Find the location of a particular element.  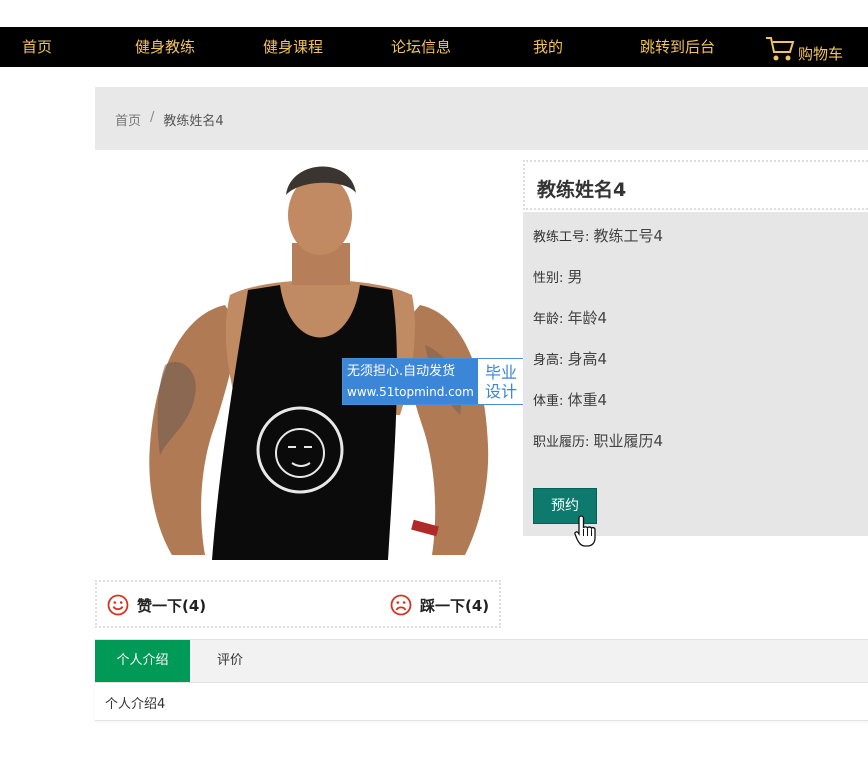

coach-title-box: 教练姓名4 is located at coordinates (695, 185).